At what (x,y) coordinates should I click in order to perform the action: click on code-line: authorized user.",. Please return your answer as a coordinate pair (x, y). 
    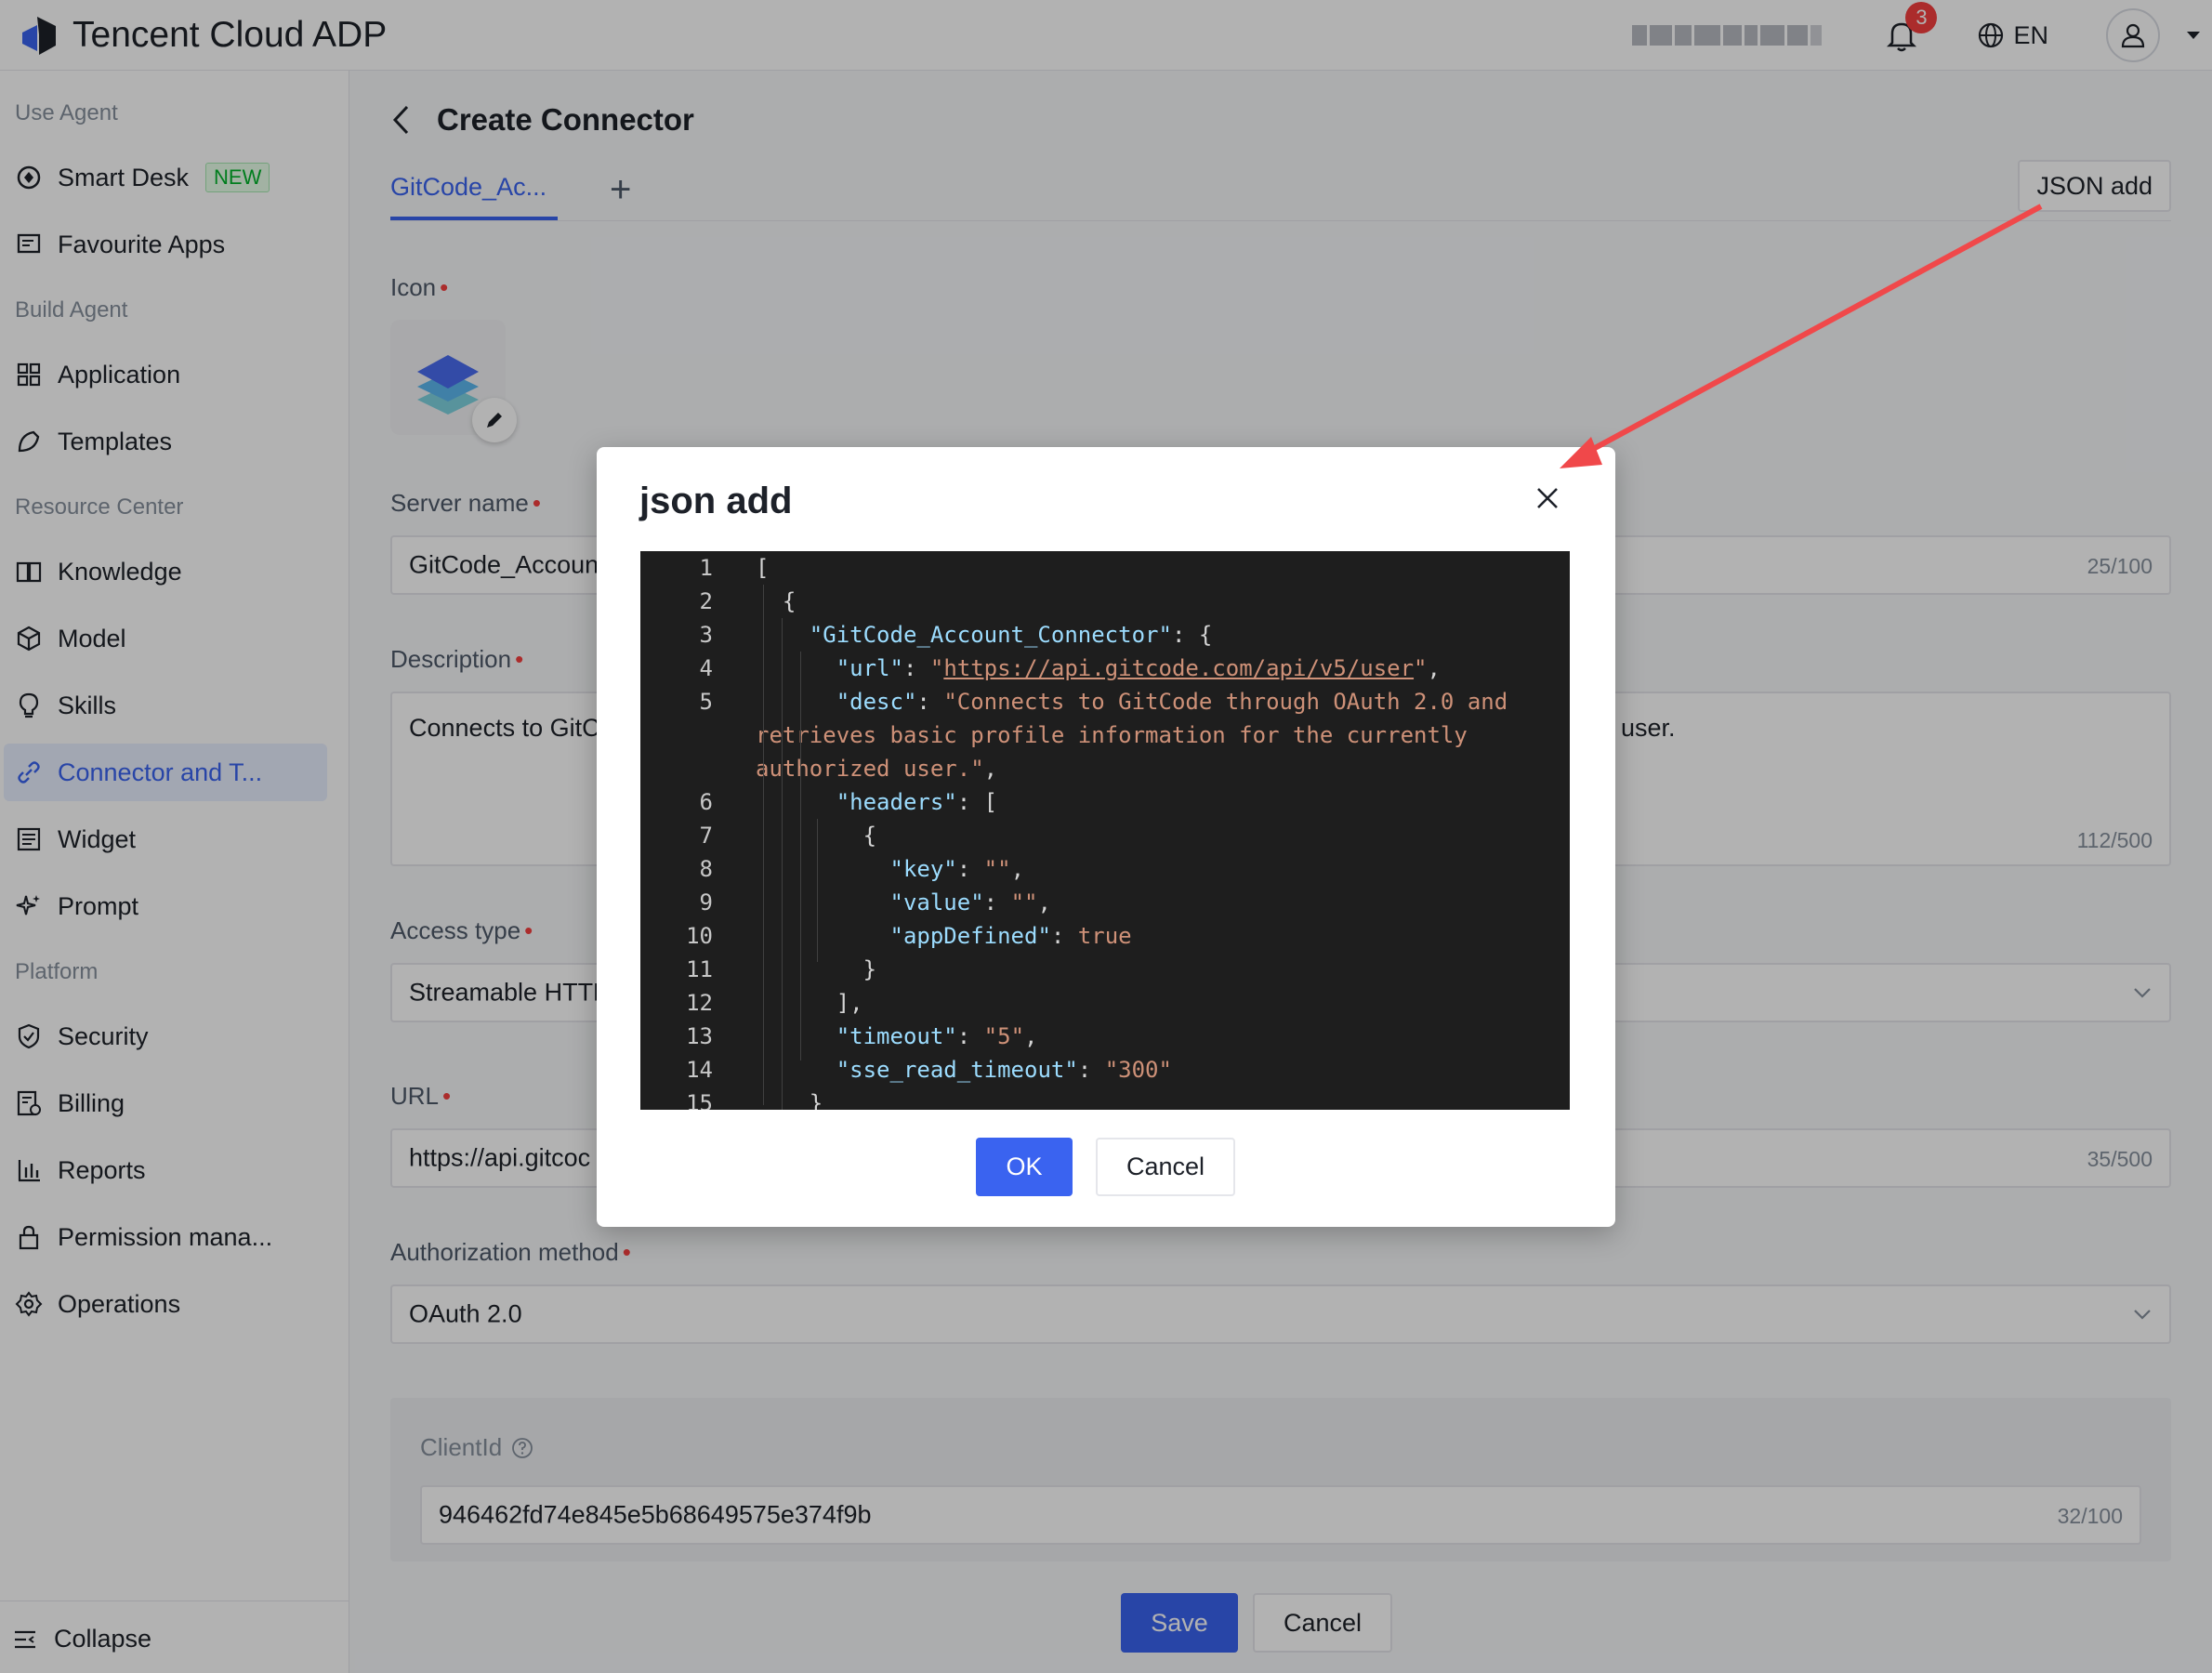
    Looking at the image, I should click on (1105, 768).